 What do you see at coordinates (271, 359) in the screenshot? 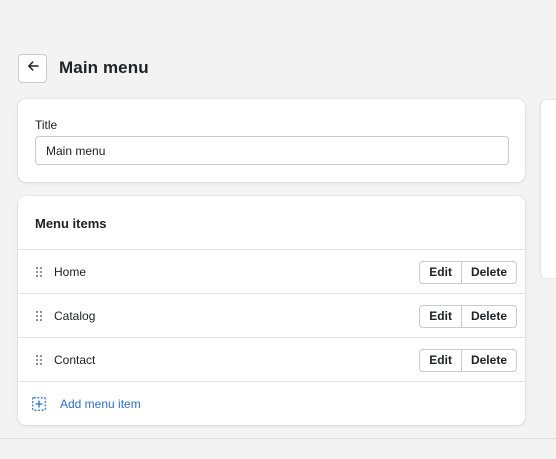
I see `menu-item: Contact Edit Delete` at bounding box center [271, 359].